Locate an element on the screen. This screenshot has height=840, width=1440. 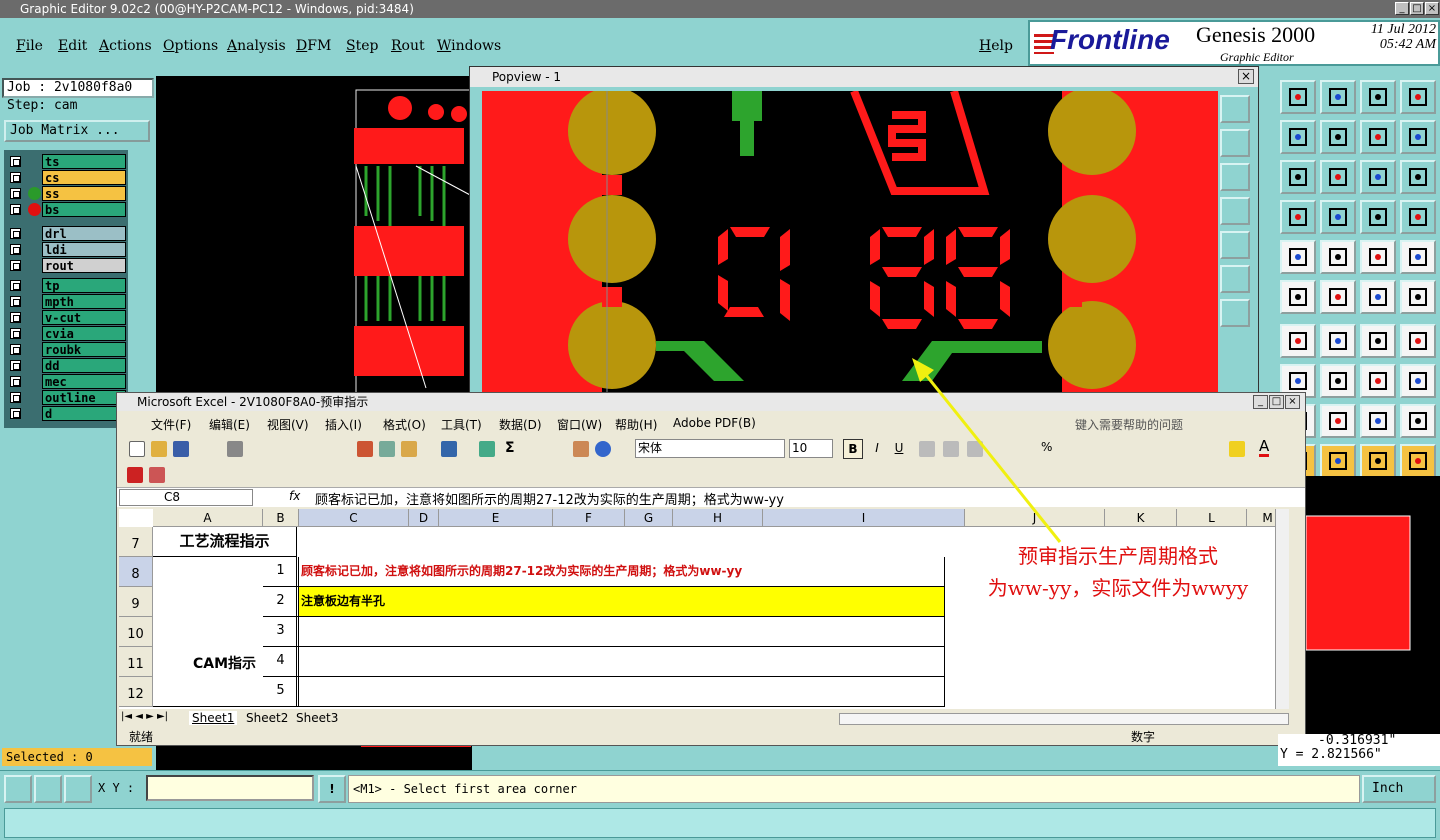
autosum-icon: Σ is located at coordinates (510, 448).